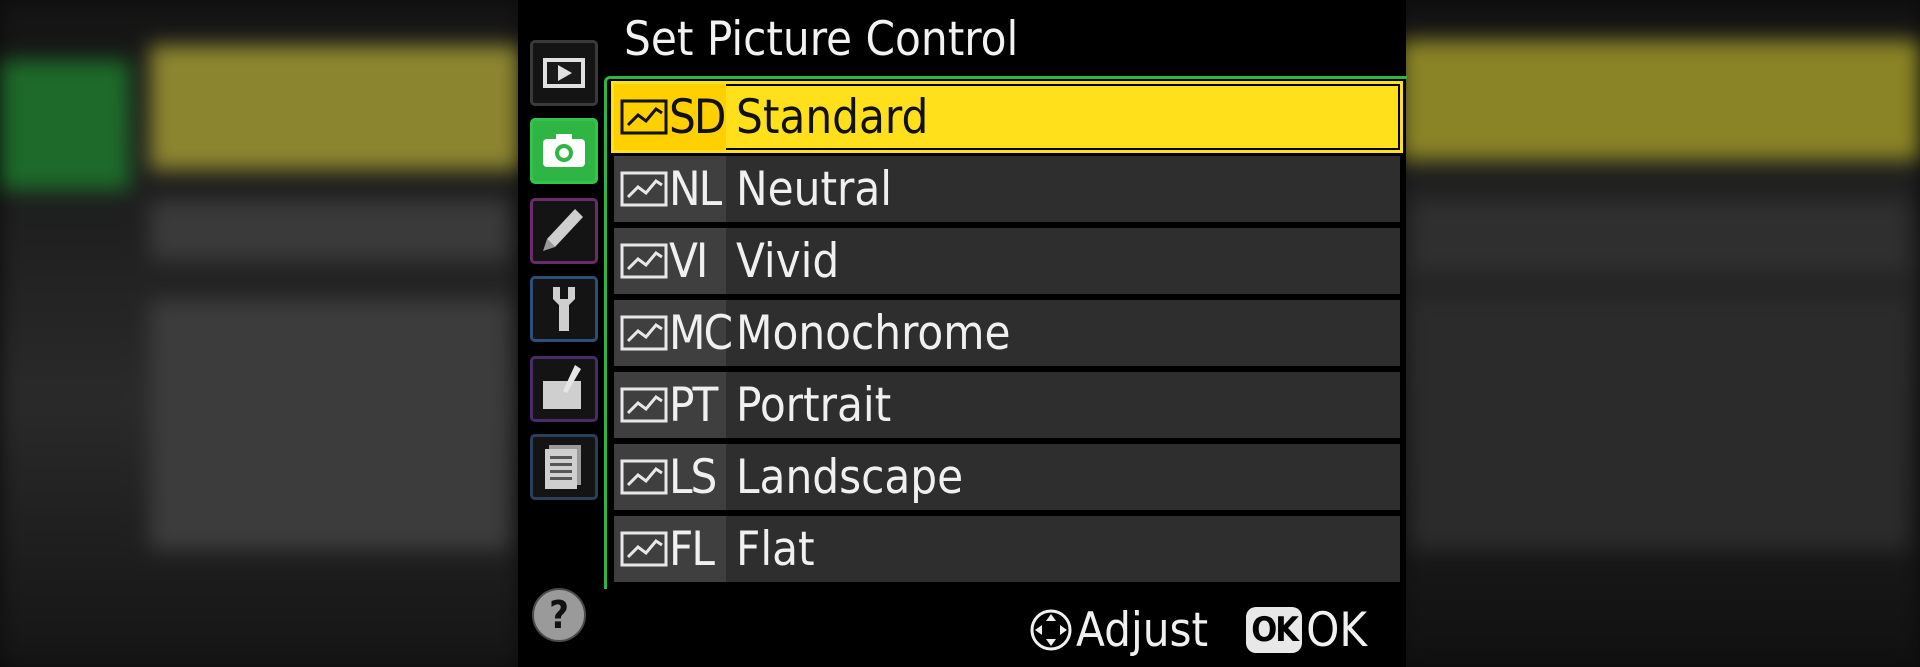 The height and width of the screenshot is (667, 1920). What do you see at coordinates (832, 117) in the screenshot?
I see `menu-item-label: Standard` at bounding box center [832, 117].